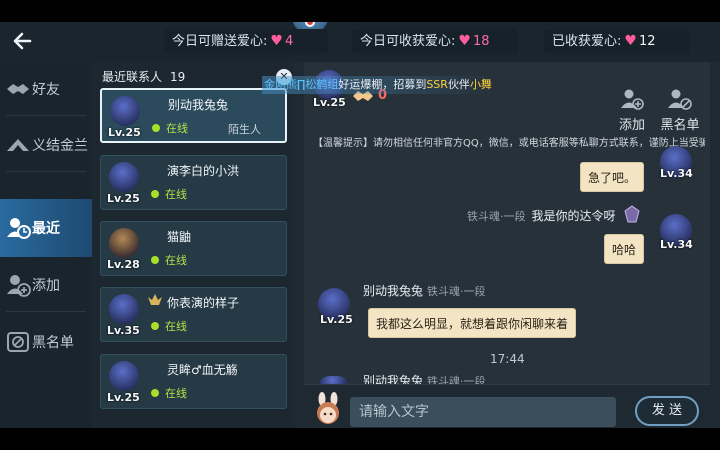  I want to click on sidebar-item-blacklist: 黑名单, so click(46, 342).